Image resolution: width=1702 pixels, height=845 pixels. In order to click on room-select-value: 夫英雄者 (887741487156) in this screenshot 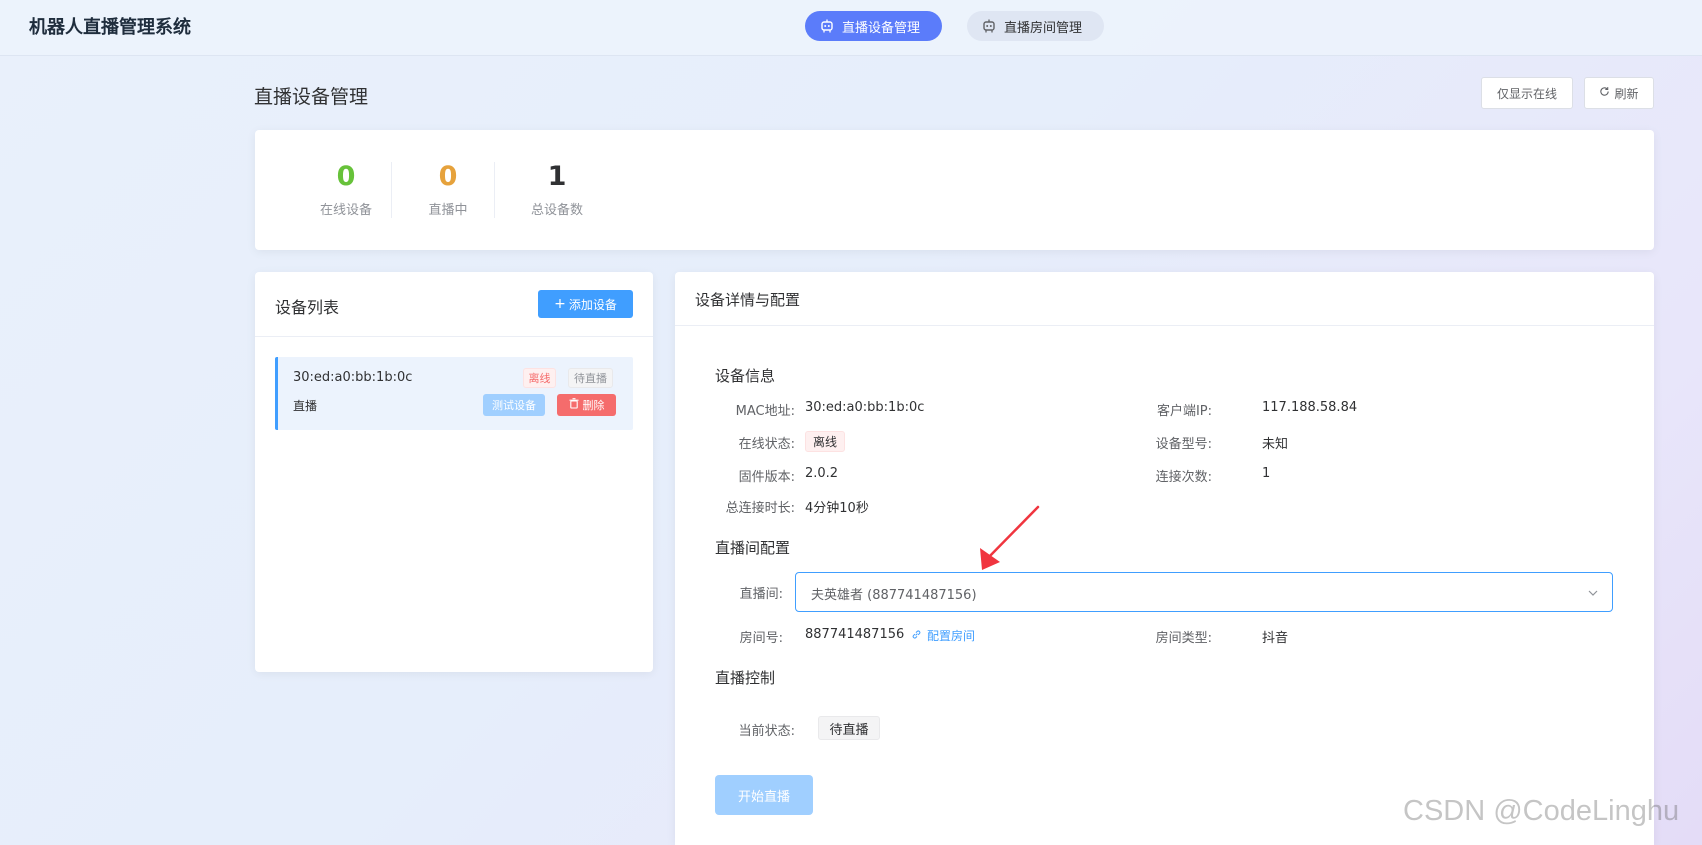, I will do `click(894, 595)`.